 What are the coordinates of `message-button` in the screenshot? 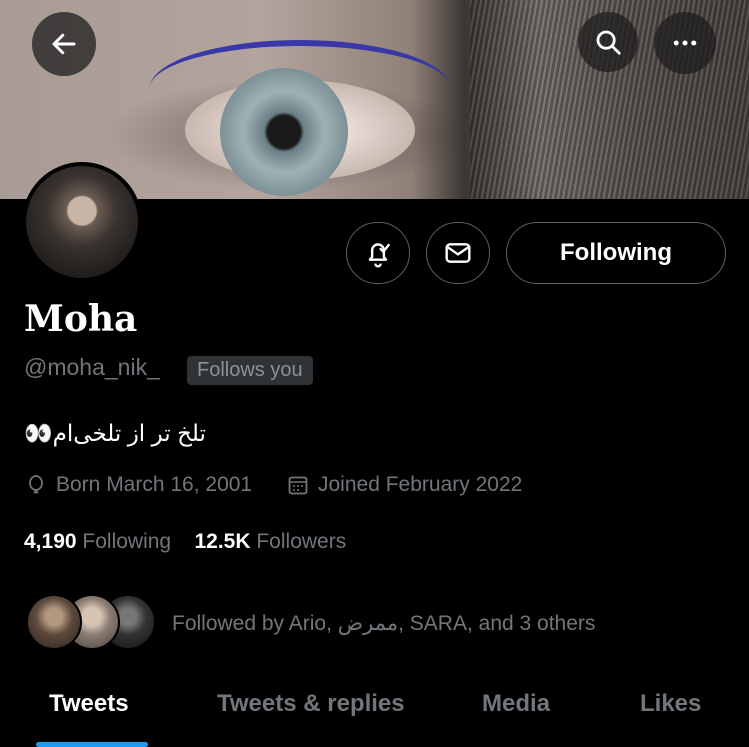 It's located at (458, 253).